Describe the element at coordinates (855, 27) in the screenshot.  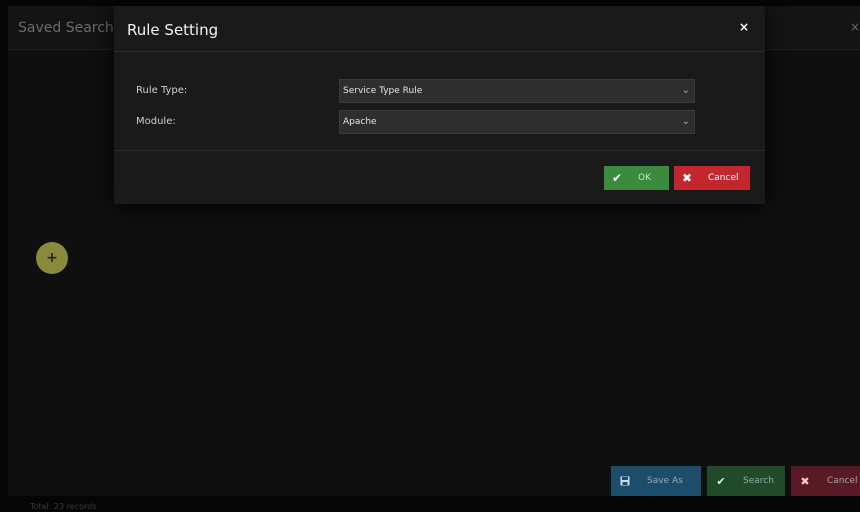
I see `saved-search-close-icon: ×` at that location.